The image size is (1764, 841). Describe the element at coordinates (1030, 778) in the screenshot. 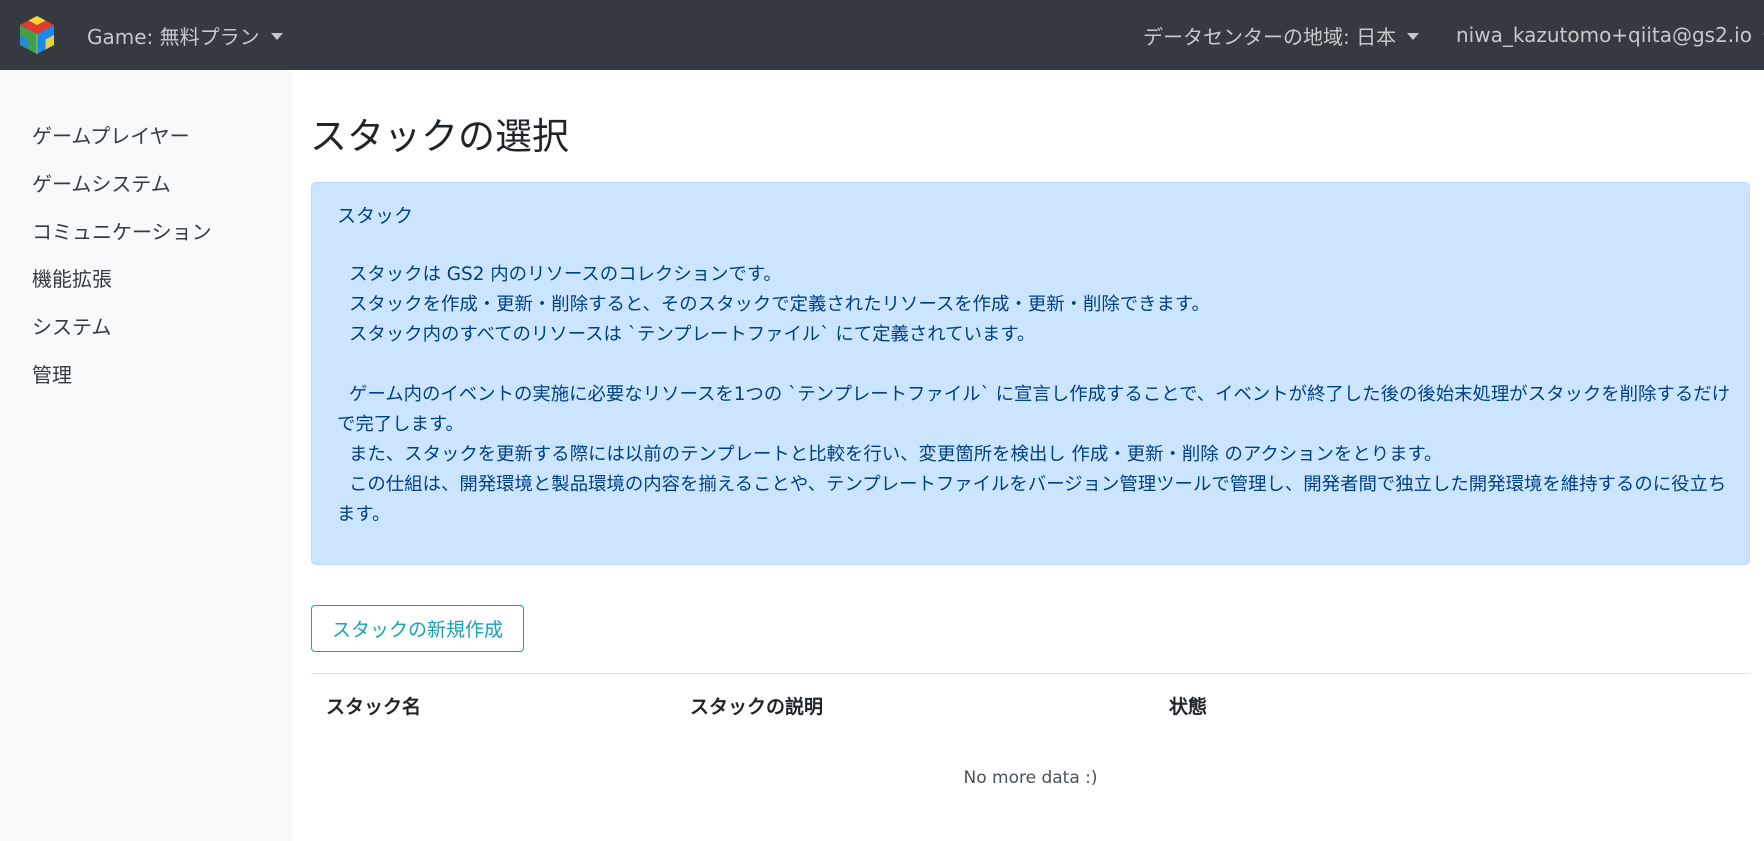

I see `empty-table-message: No more data :)` at that location.